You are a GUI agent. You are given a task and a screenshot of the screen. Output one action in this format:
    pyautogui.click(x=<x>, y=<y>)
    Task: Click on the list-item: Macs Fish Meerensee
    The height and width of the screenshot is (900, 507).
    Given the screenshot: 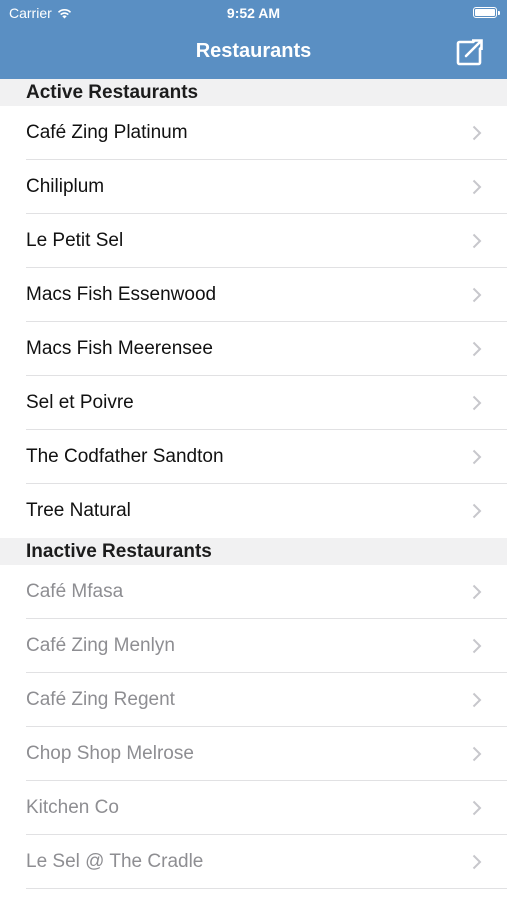 What is the action you would take?
    pyautogui.click(x=253, y=349)
    